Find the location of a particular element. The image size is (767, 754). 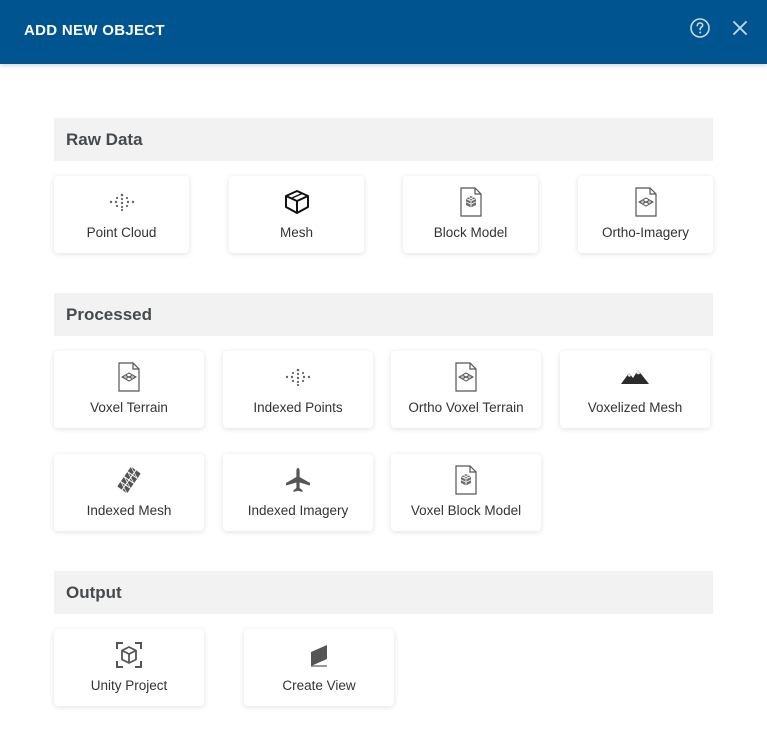

card-label: Voxel Terrain is located at coordinates (129, 407).